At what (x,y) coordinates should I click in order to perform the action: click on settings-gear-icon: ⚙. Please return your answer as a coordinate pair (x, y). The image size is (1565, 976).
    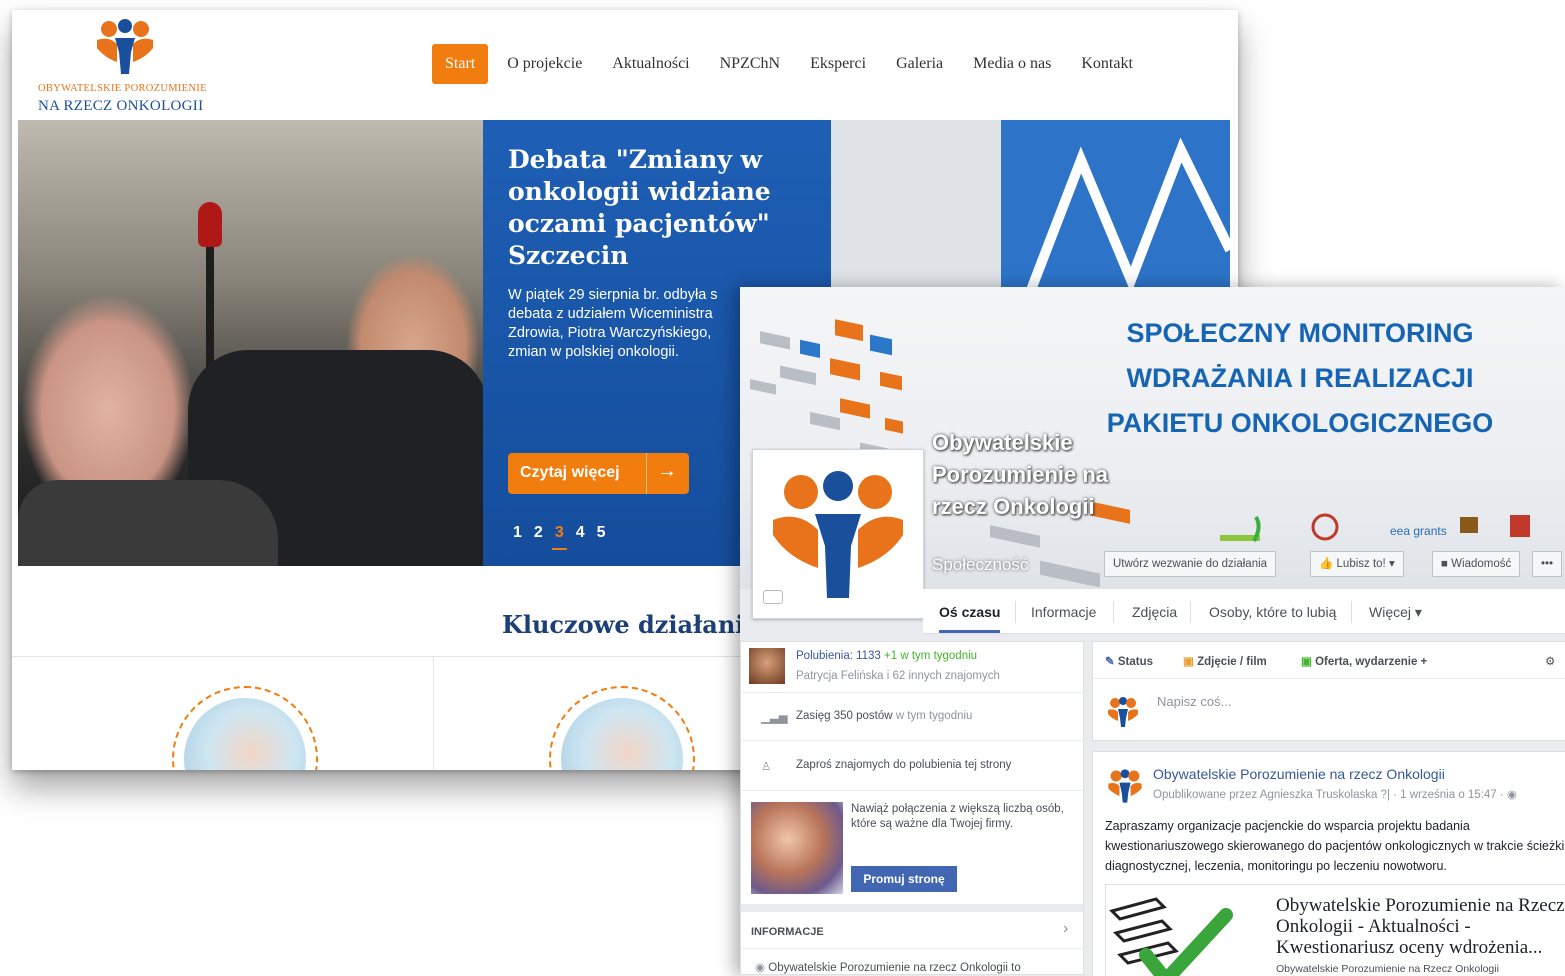
    Looking at the image, I should click on (1550, 661).